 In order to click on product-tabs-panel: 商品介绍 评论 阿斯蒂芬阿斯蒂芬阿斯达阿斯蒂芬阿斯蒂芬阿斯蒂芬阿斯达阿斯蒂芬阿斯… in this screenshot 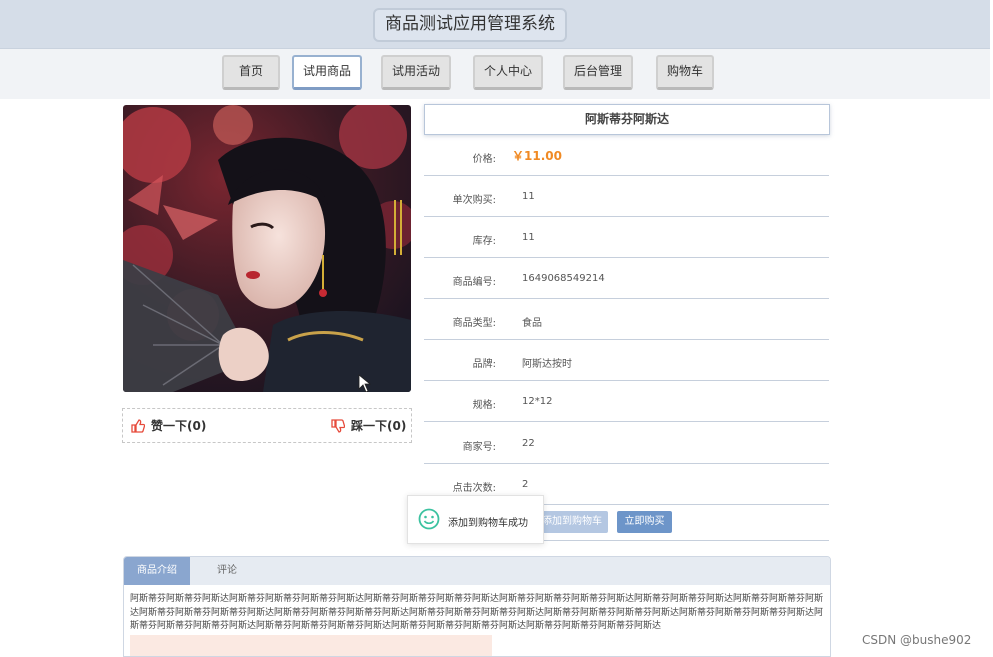, I will do `click(477, 606)`.